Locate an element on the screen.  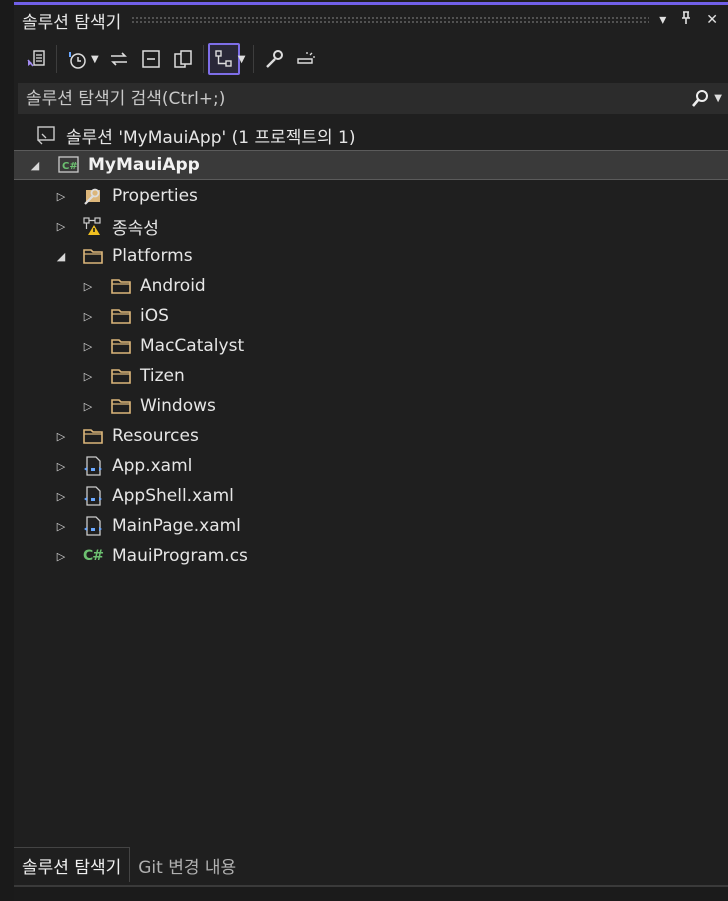
search-options: ▼ is located at coordinates (705, 99).